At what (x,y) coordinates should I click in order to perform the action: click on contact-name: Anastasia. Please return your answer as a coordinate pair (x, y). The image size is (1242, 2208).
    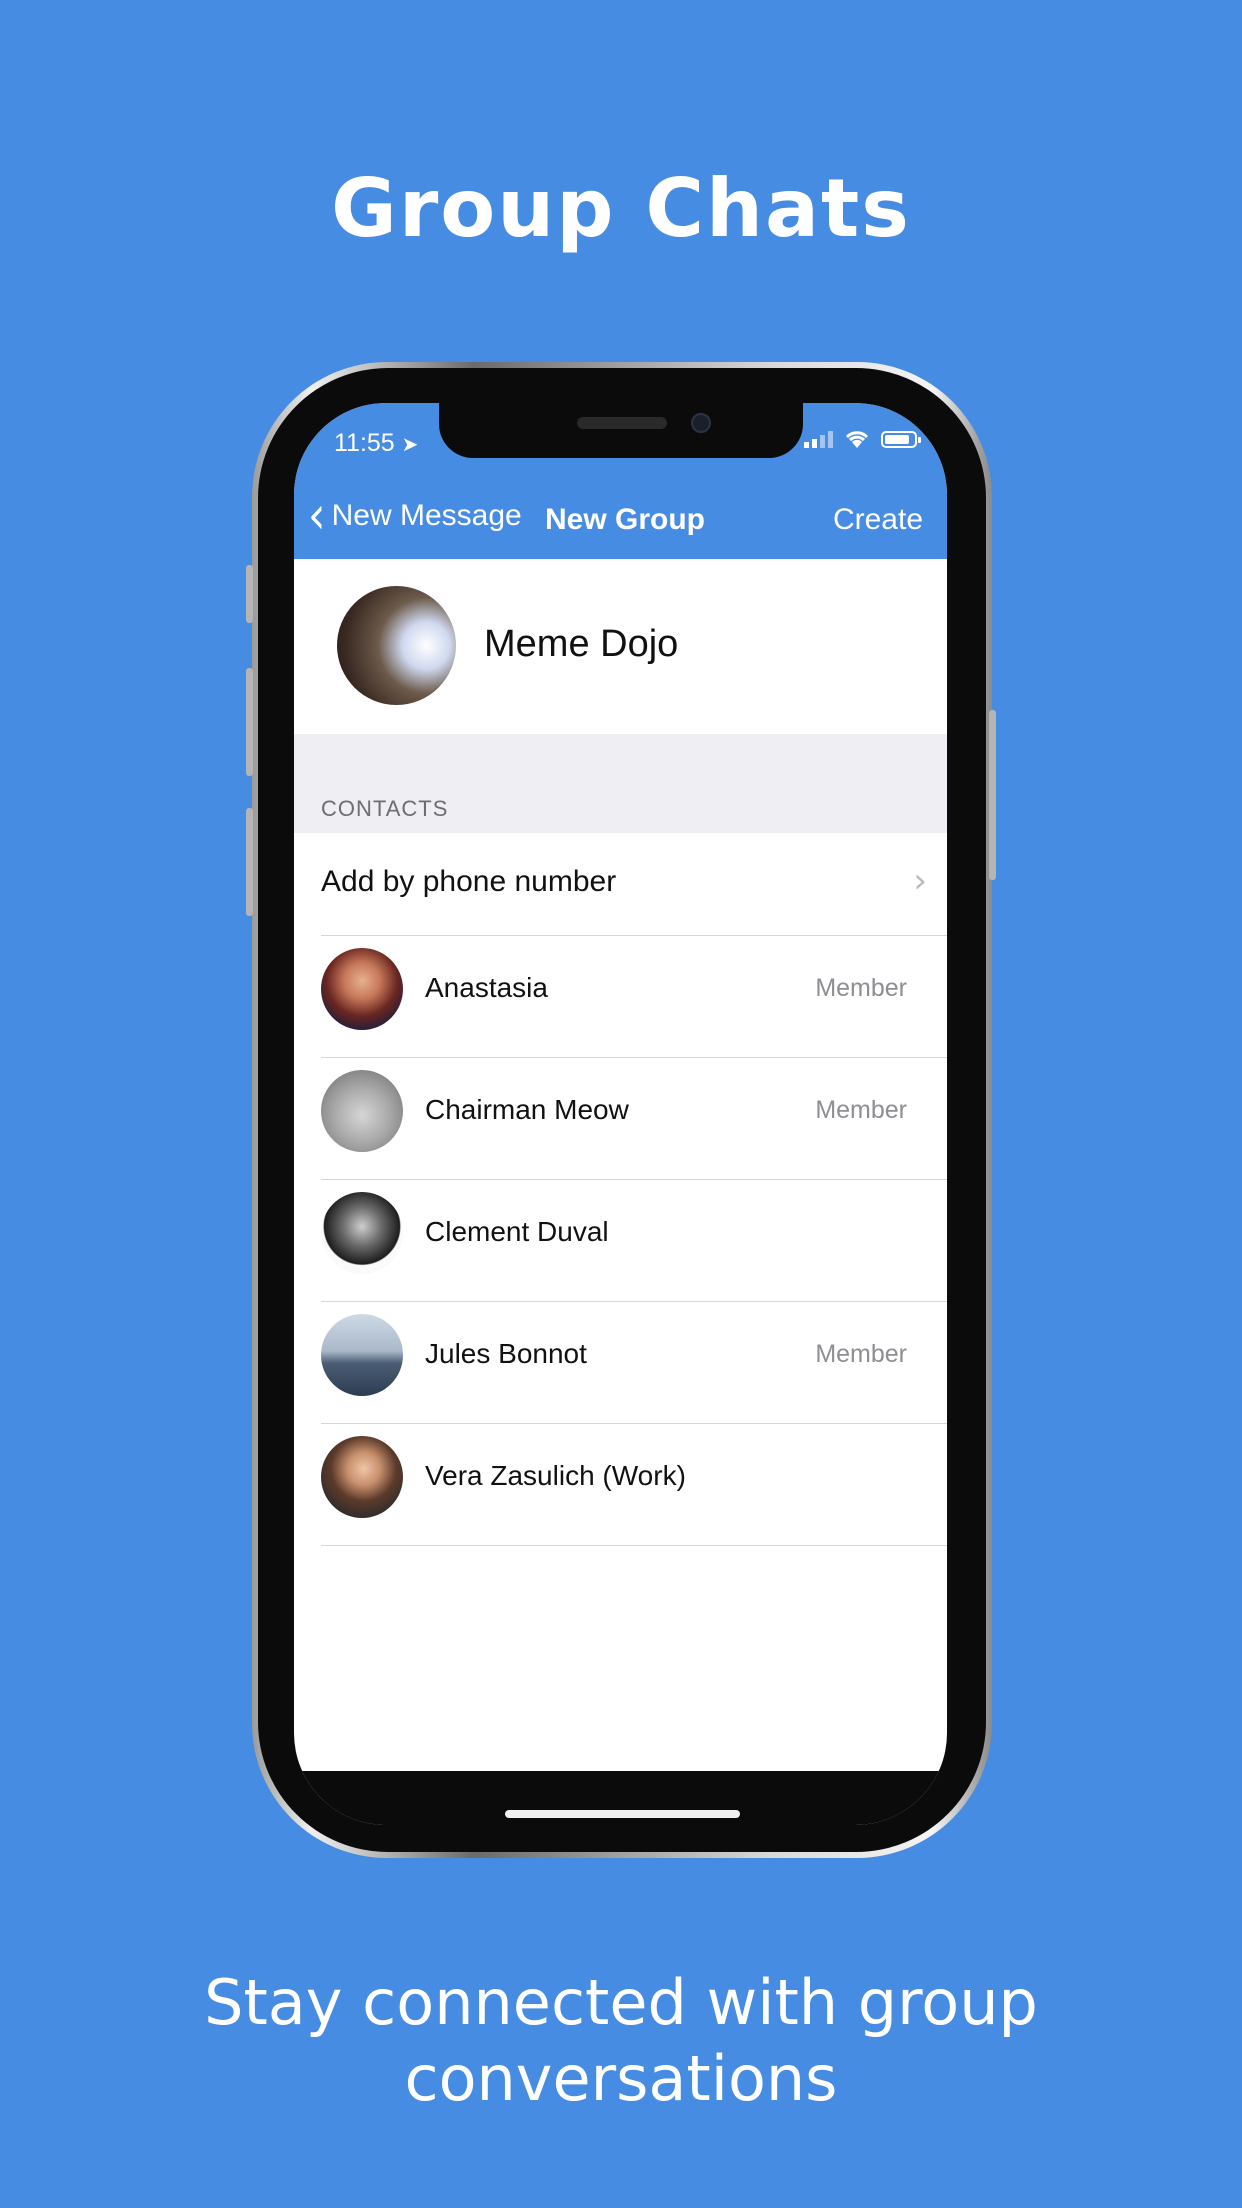
    Looking at the image, I should click on (486, 987).